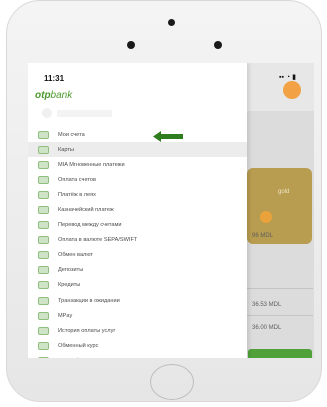 This screenshot has width=327, height=407. I want to click on transfer-icon, so click(43, 225).